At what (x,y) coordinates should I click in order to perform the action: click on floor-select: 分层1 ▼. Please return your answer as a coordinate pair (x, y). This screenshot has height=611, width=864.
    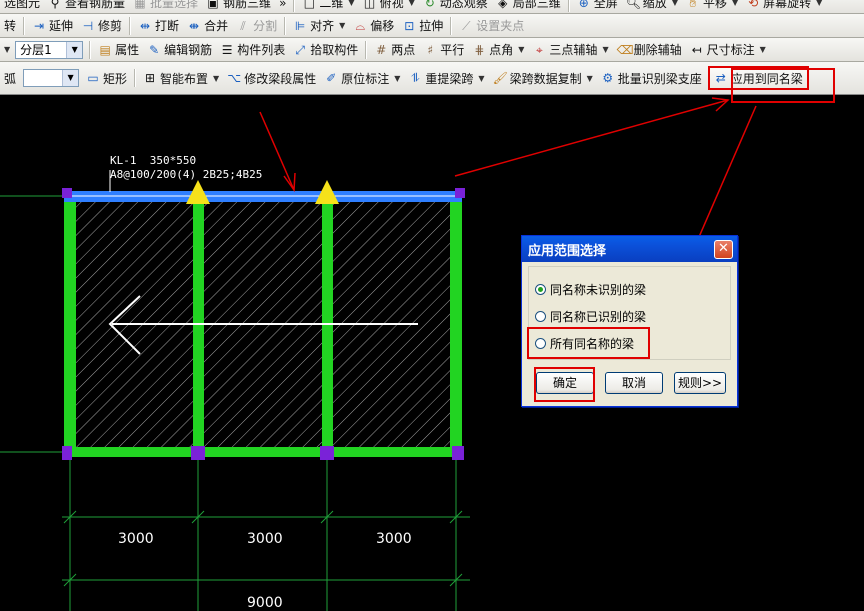
    Looking at the image, I should click on (49, 49).